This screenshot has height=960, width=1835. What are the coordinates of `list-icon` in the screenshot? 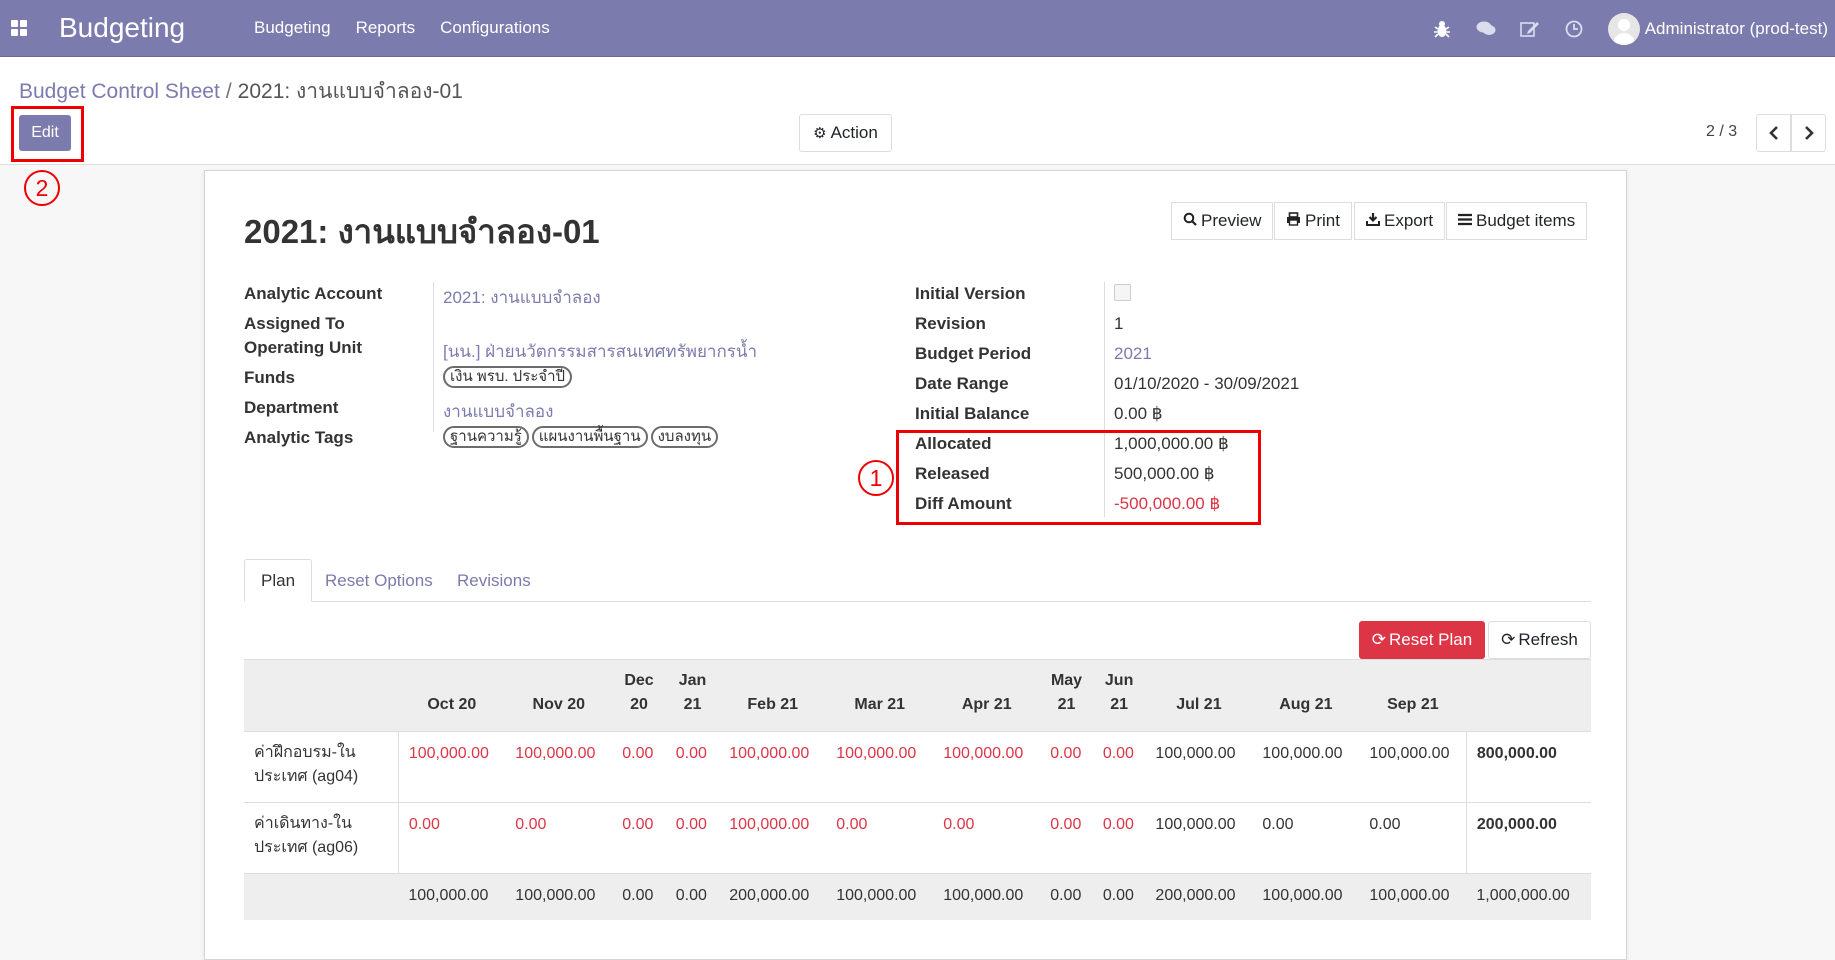 It's located at (1465, 221).